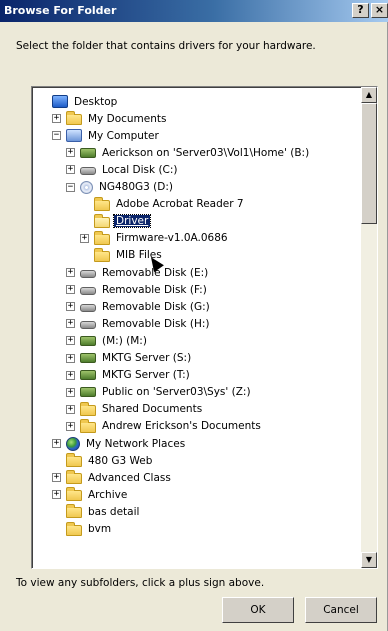  I want to click on tree-node-label: Local Disk (C:), so click(140, 169).